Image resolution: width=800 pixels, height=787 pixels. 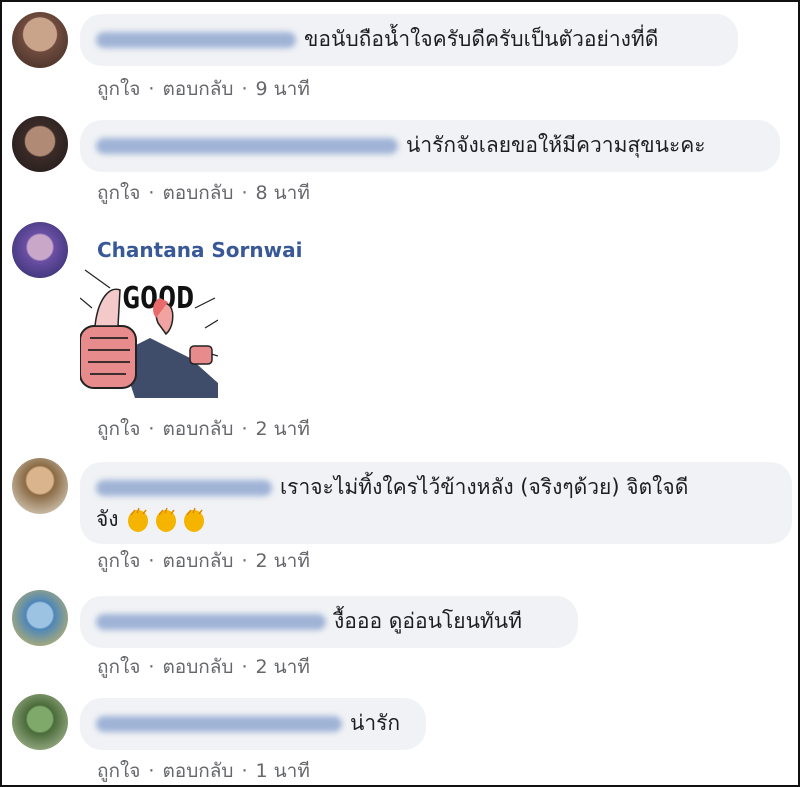 I want to click on comment-bubble: ขอนับถือน้ำใจครับดีครับเป็นตัวอย่างที่ดี, so click(x=409, y=40).